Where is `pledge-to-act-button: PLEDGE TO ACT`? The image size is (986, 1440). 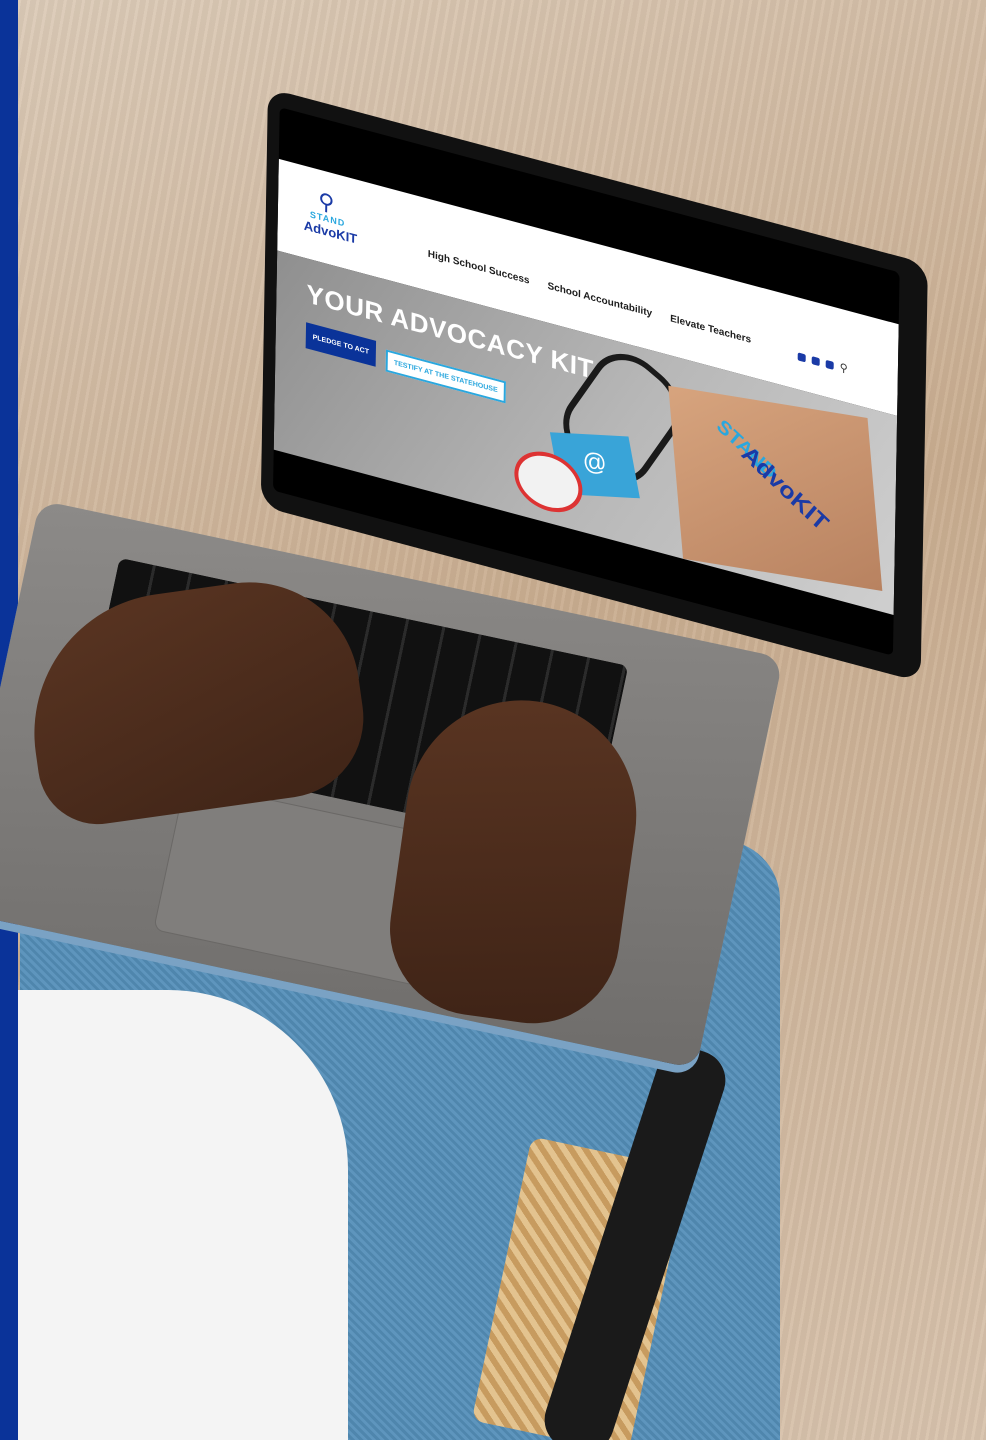 pledge-to-act-button: PLEDGE TO ACT is located at coordinates (341, 344).